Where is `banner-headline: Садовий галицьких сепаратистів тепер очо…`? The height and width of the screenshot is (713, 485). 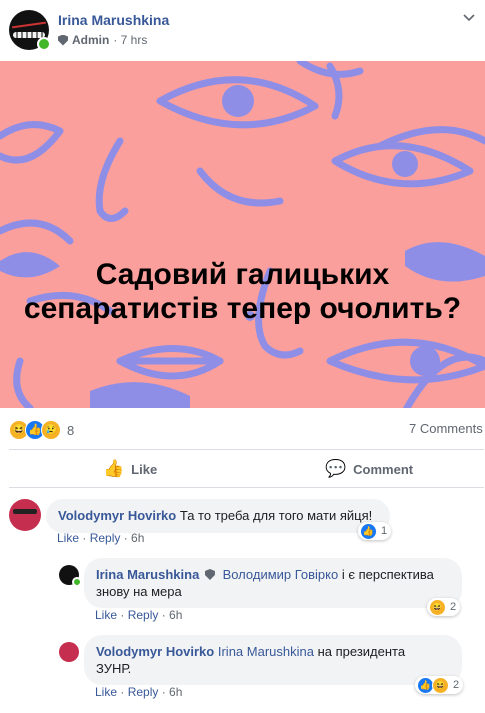 banner-headline: Садовий галицьких сепаратистів тепер очо… is located at coordinates (242, 292).